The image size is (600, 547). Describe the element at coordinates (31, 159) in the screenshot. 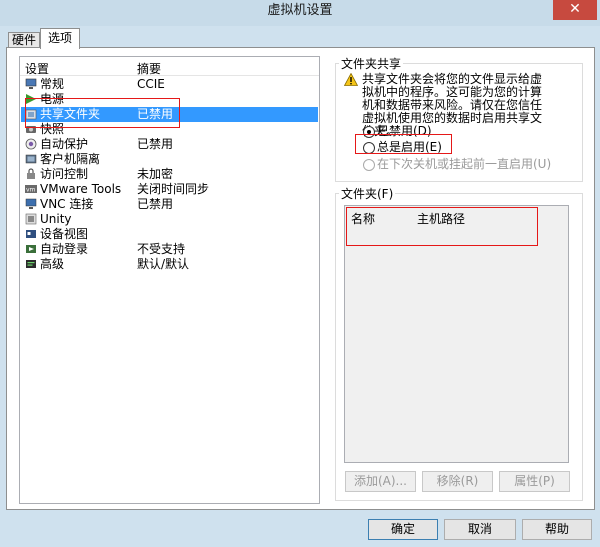

I see `guest-isolation-icon` at that location.